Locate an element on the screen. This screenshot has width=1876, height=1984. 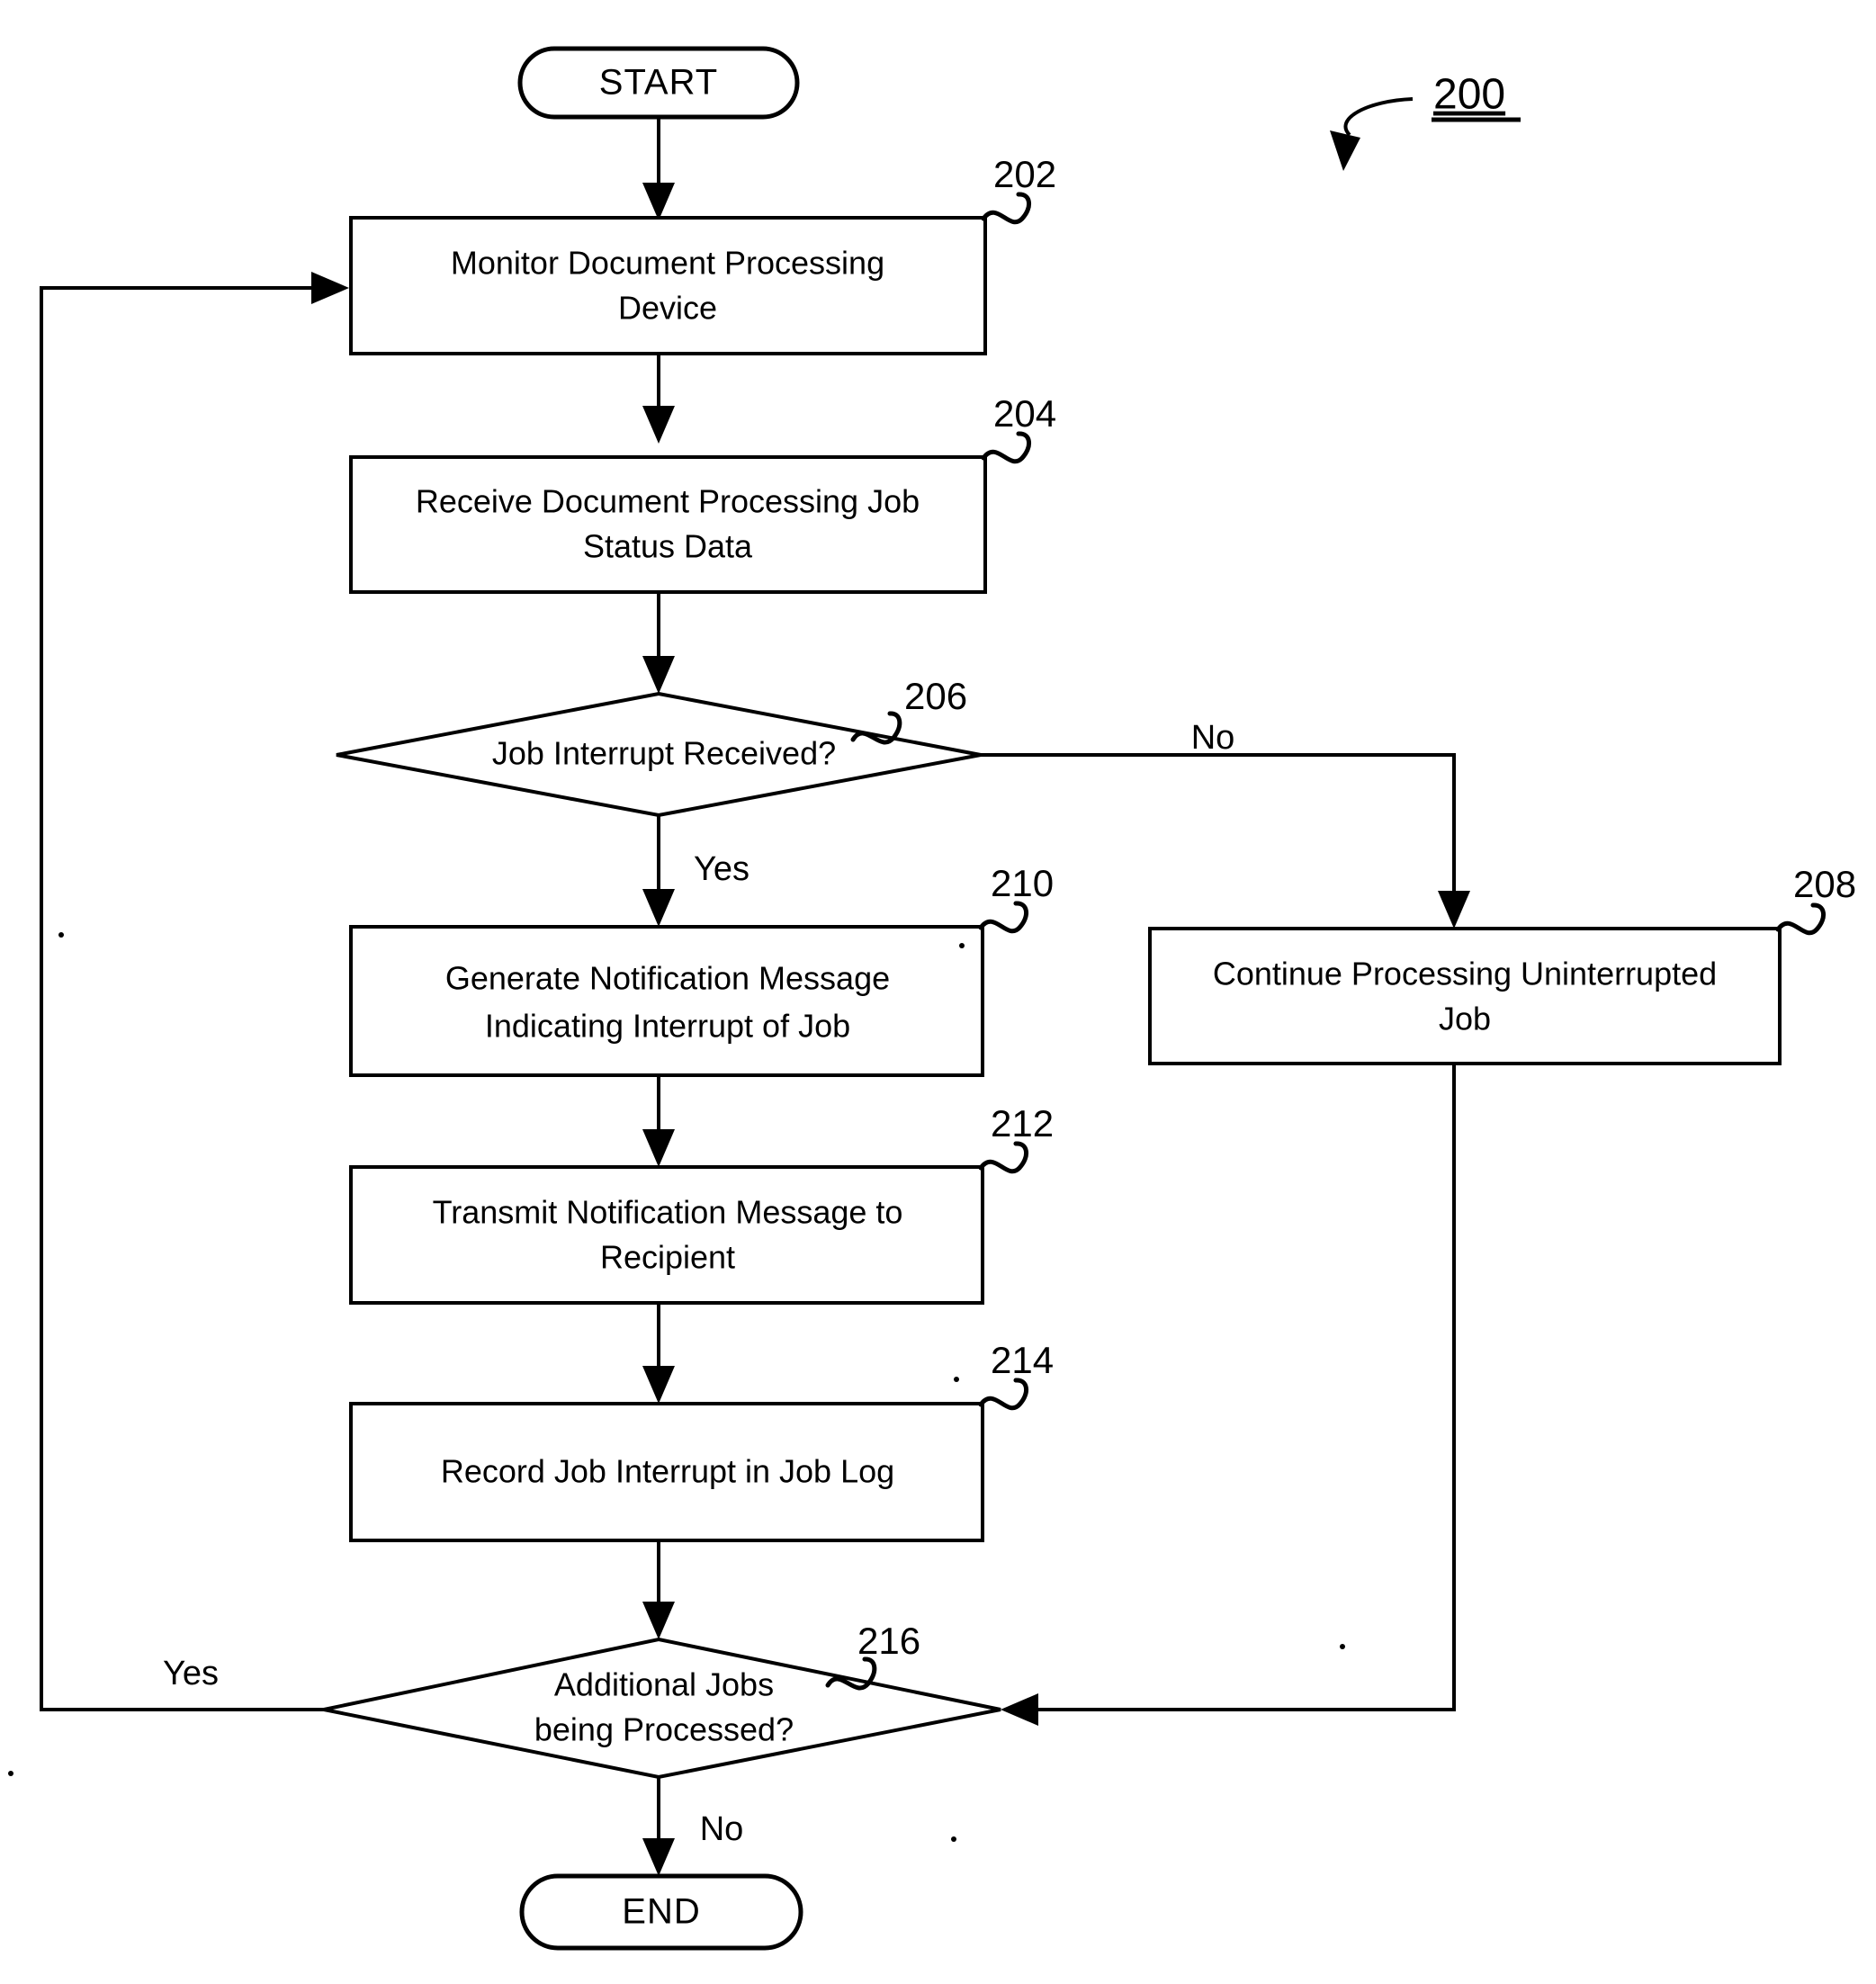
connector-216-no-to-end is located at coordinates (658, 1826).